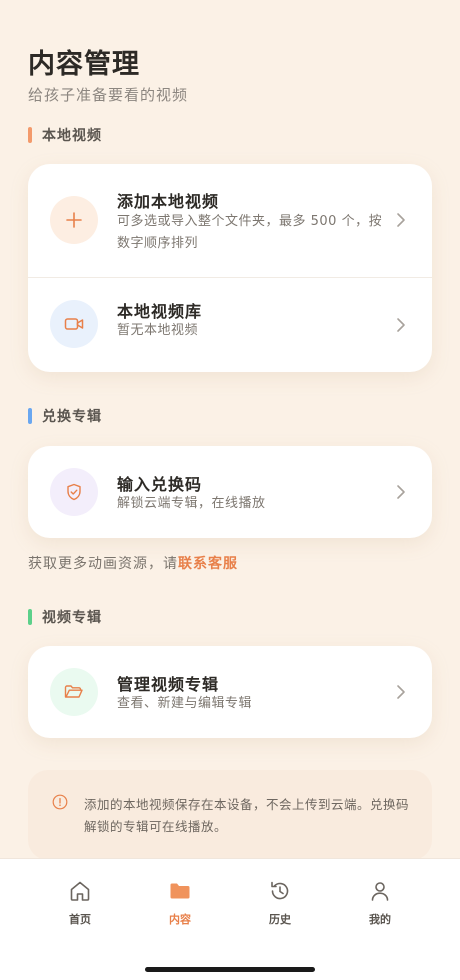 This screenshot has width=460, height=980. I want to click on page-title: 内容管理, so click(84, 64).